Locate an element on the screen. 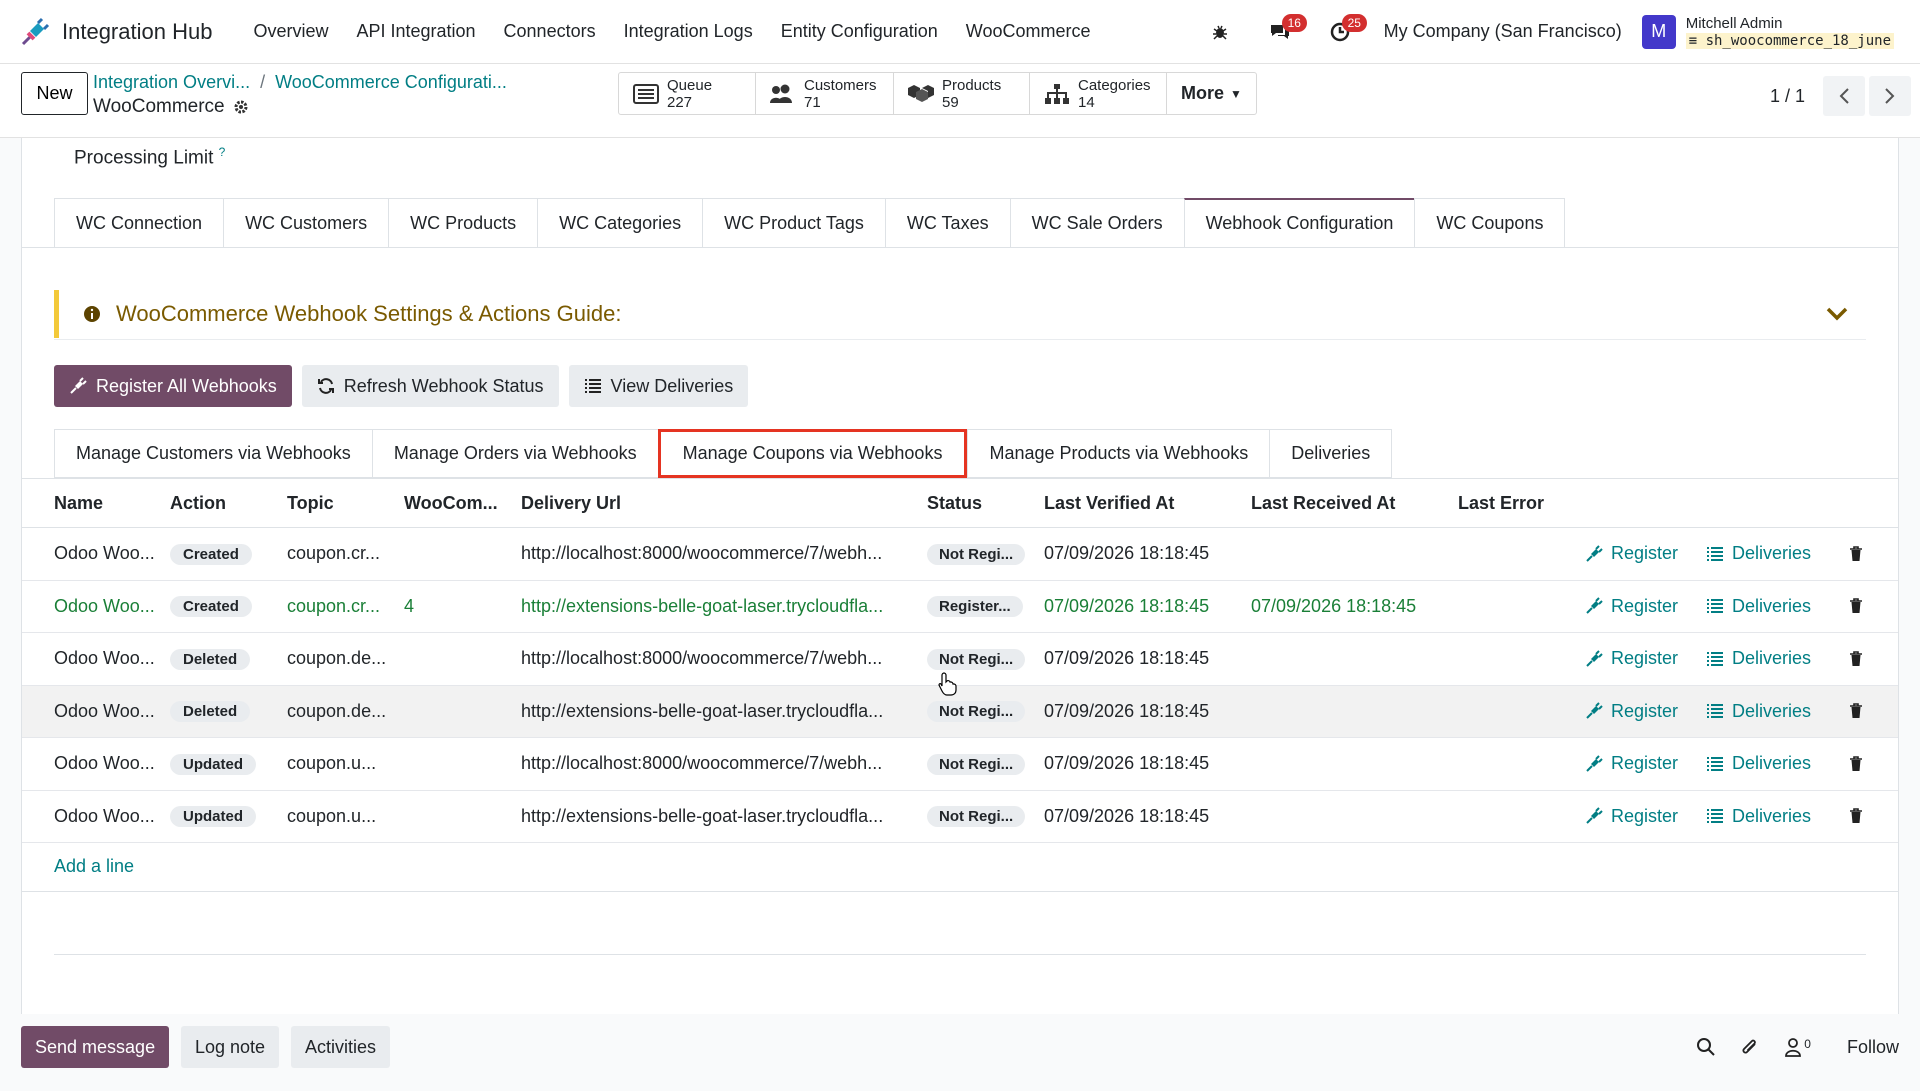 The height and width of the screenshot is (1091, 1920). tab-wc-sale-orders: WC Sale Orders is located at coordinates (1096, 223).